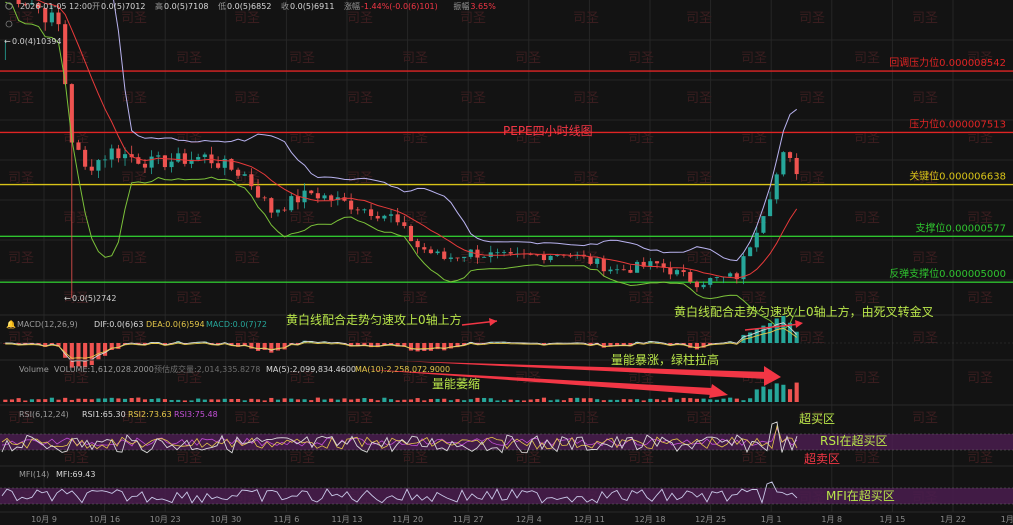  I want to click on mfi-panel: MFI(14) MFI:69.43 MFI在超买区, so click(506, 485).